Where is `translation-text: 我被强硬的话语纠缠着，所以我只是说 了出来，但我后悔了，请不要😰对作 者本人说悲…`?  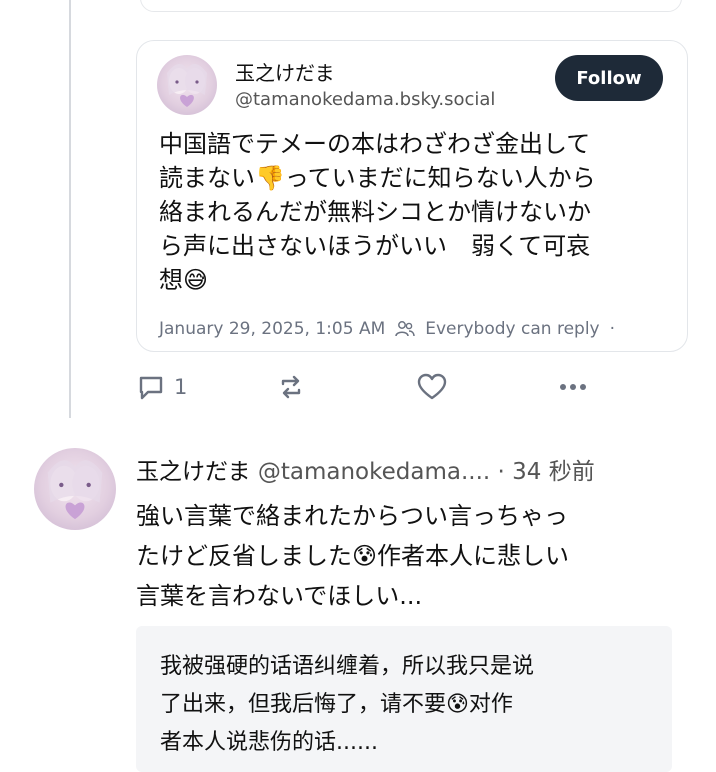 translation-text: 我被强硬的话语纠缠着，所以我只是说 了出来，但我后悔了，请不要😰对作 者本人说悲… is located at coordinates (347, 704).